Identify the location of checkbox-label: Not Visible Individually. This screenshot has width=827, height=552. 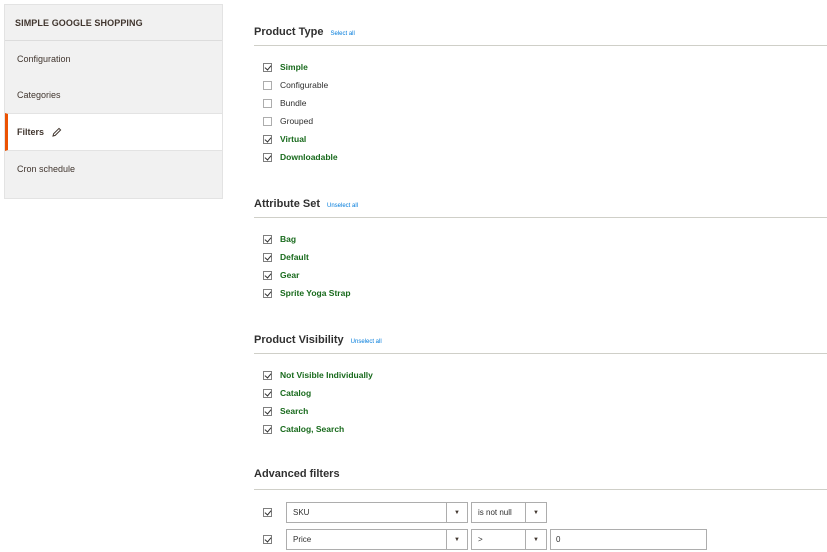
(326, 375).